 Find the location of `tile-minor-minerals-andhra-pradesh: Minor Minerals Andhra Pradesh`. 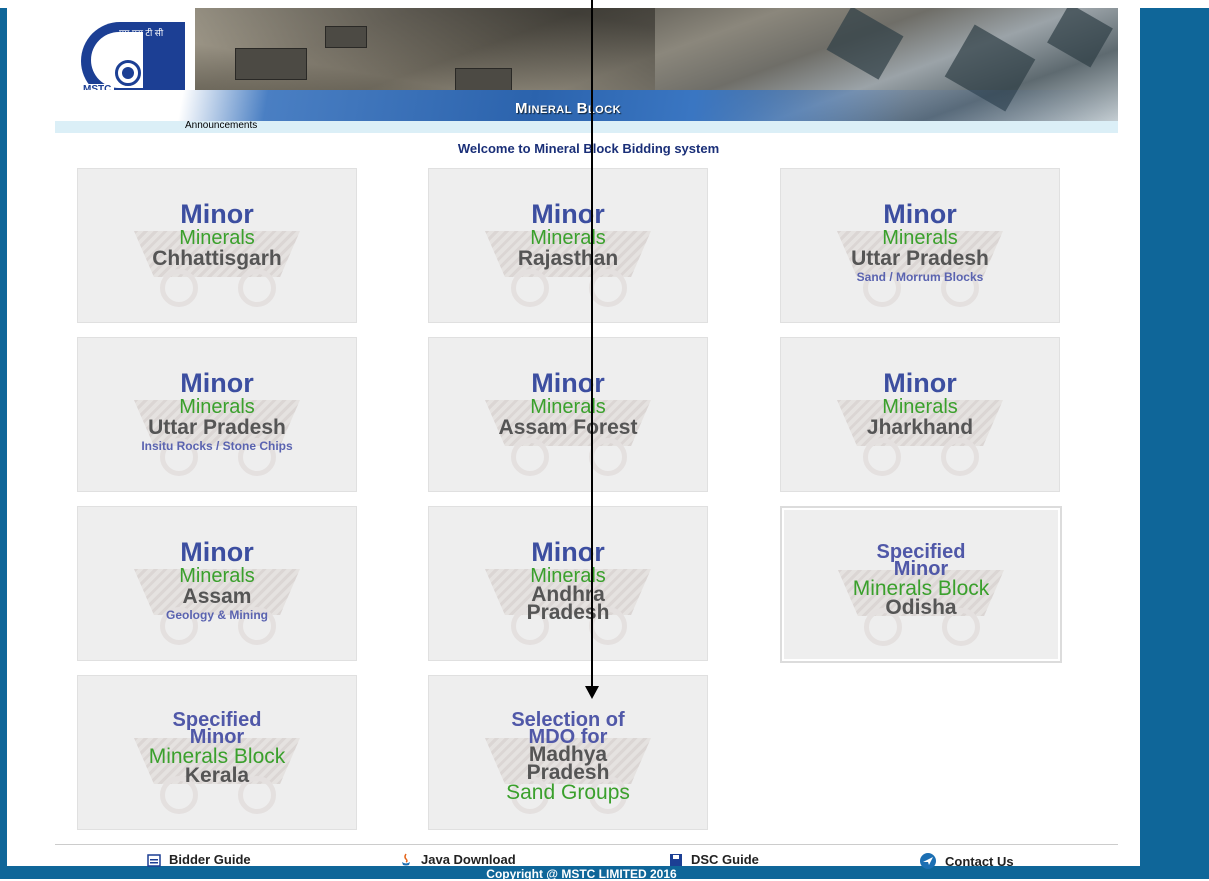

tile-minor-minerals-andhra-pradesh: Minor Minerals Andhra Pradesh is located at coordinates (568, 583).